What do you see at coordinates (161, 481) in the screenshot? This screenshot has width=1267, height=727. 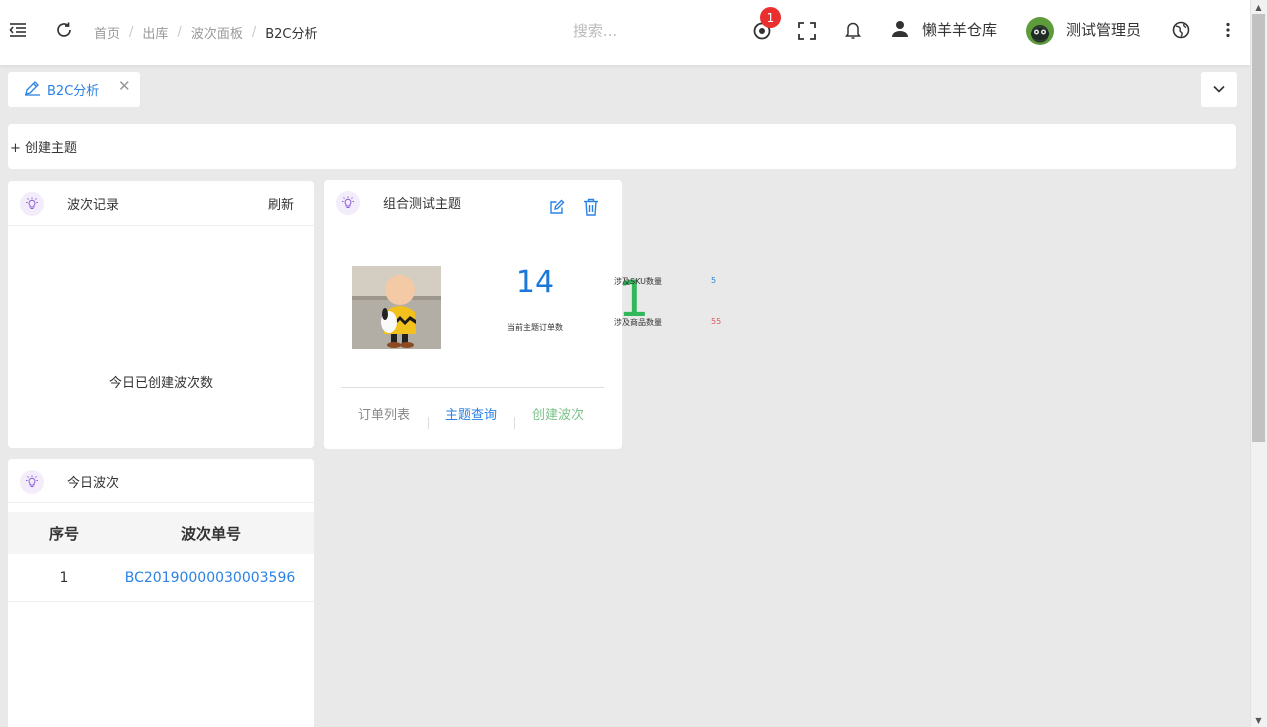 I see `card-header: 今日波次` at bounding box center [161, 481].